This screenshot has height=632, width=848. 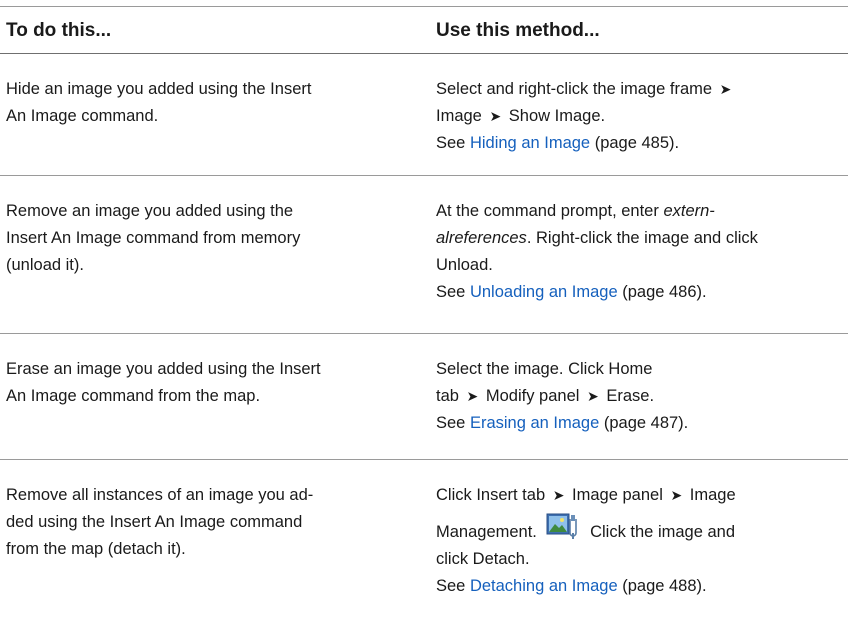 What do you see at coordinates (639, 116) in the screenshot?
I see `method-line: Image ➤ Show Image.` at bounding box center [639, 116].